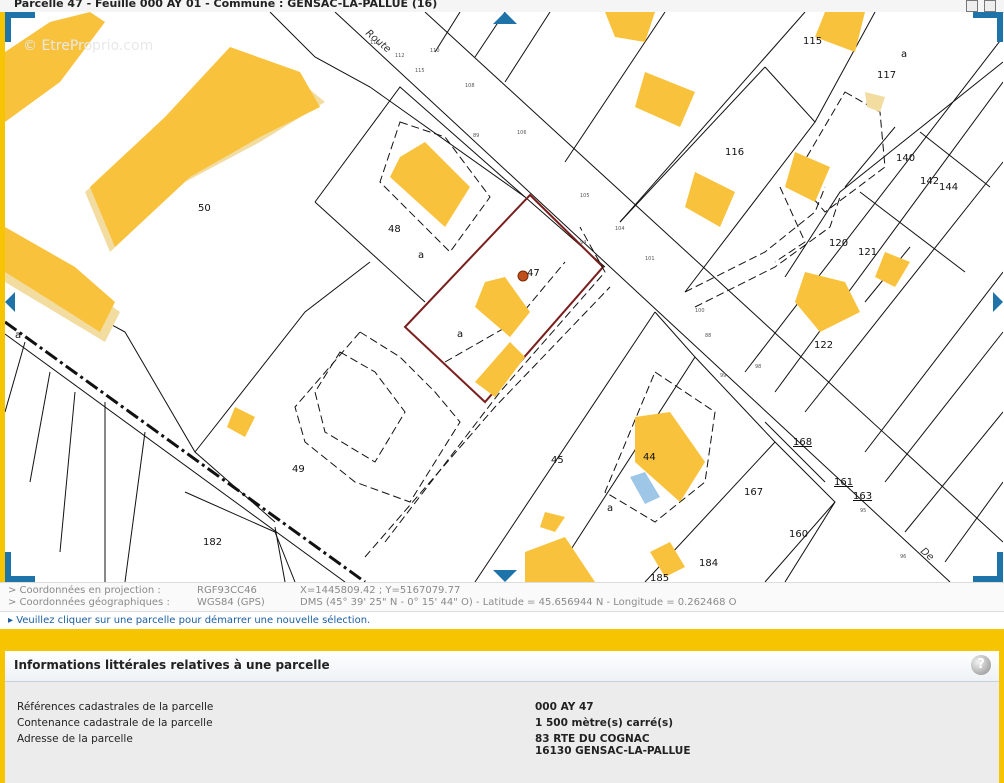 The image size is (1004, 783). Describe the element at coordinates (659, 577) in the screenshot. I see `parcel-label-185: 185` at that location.